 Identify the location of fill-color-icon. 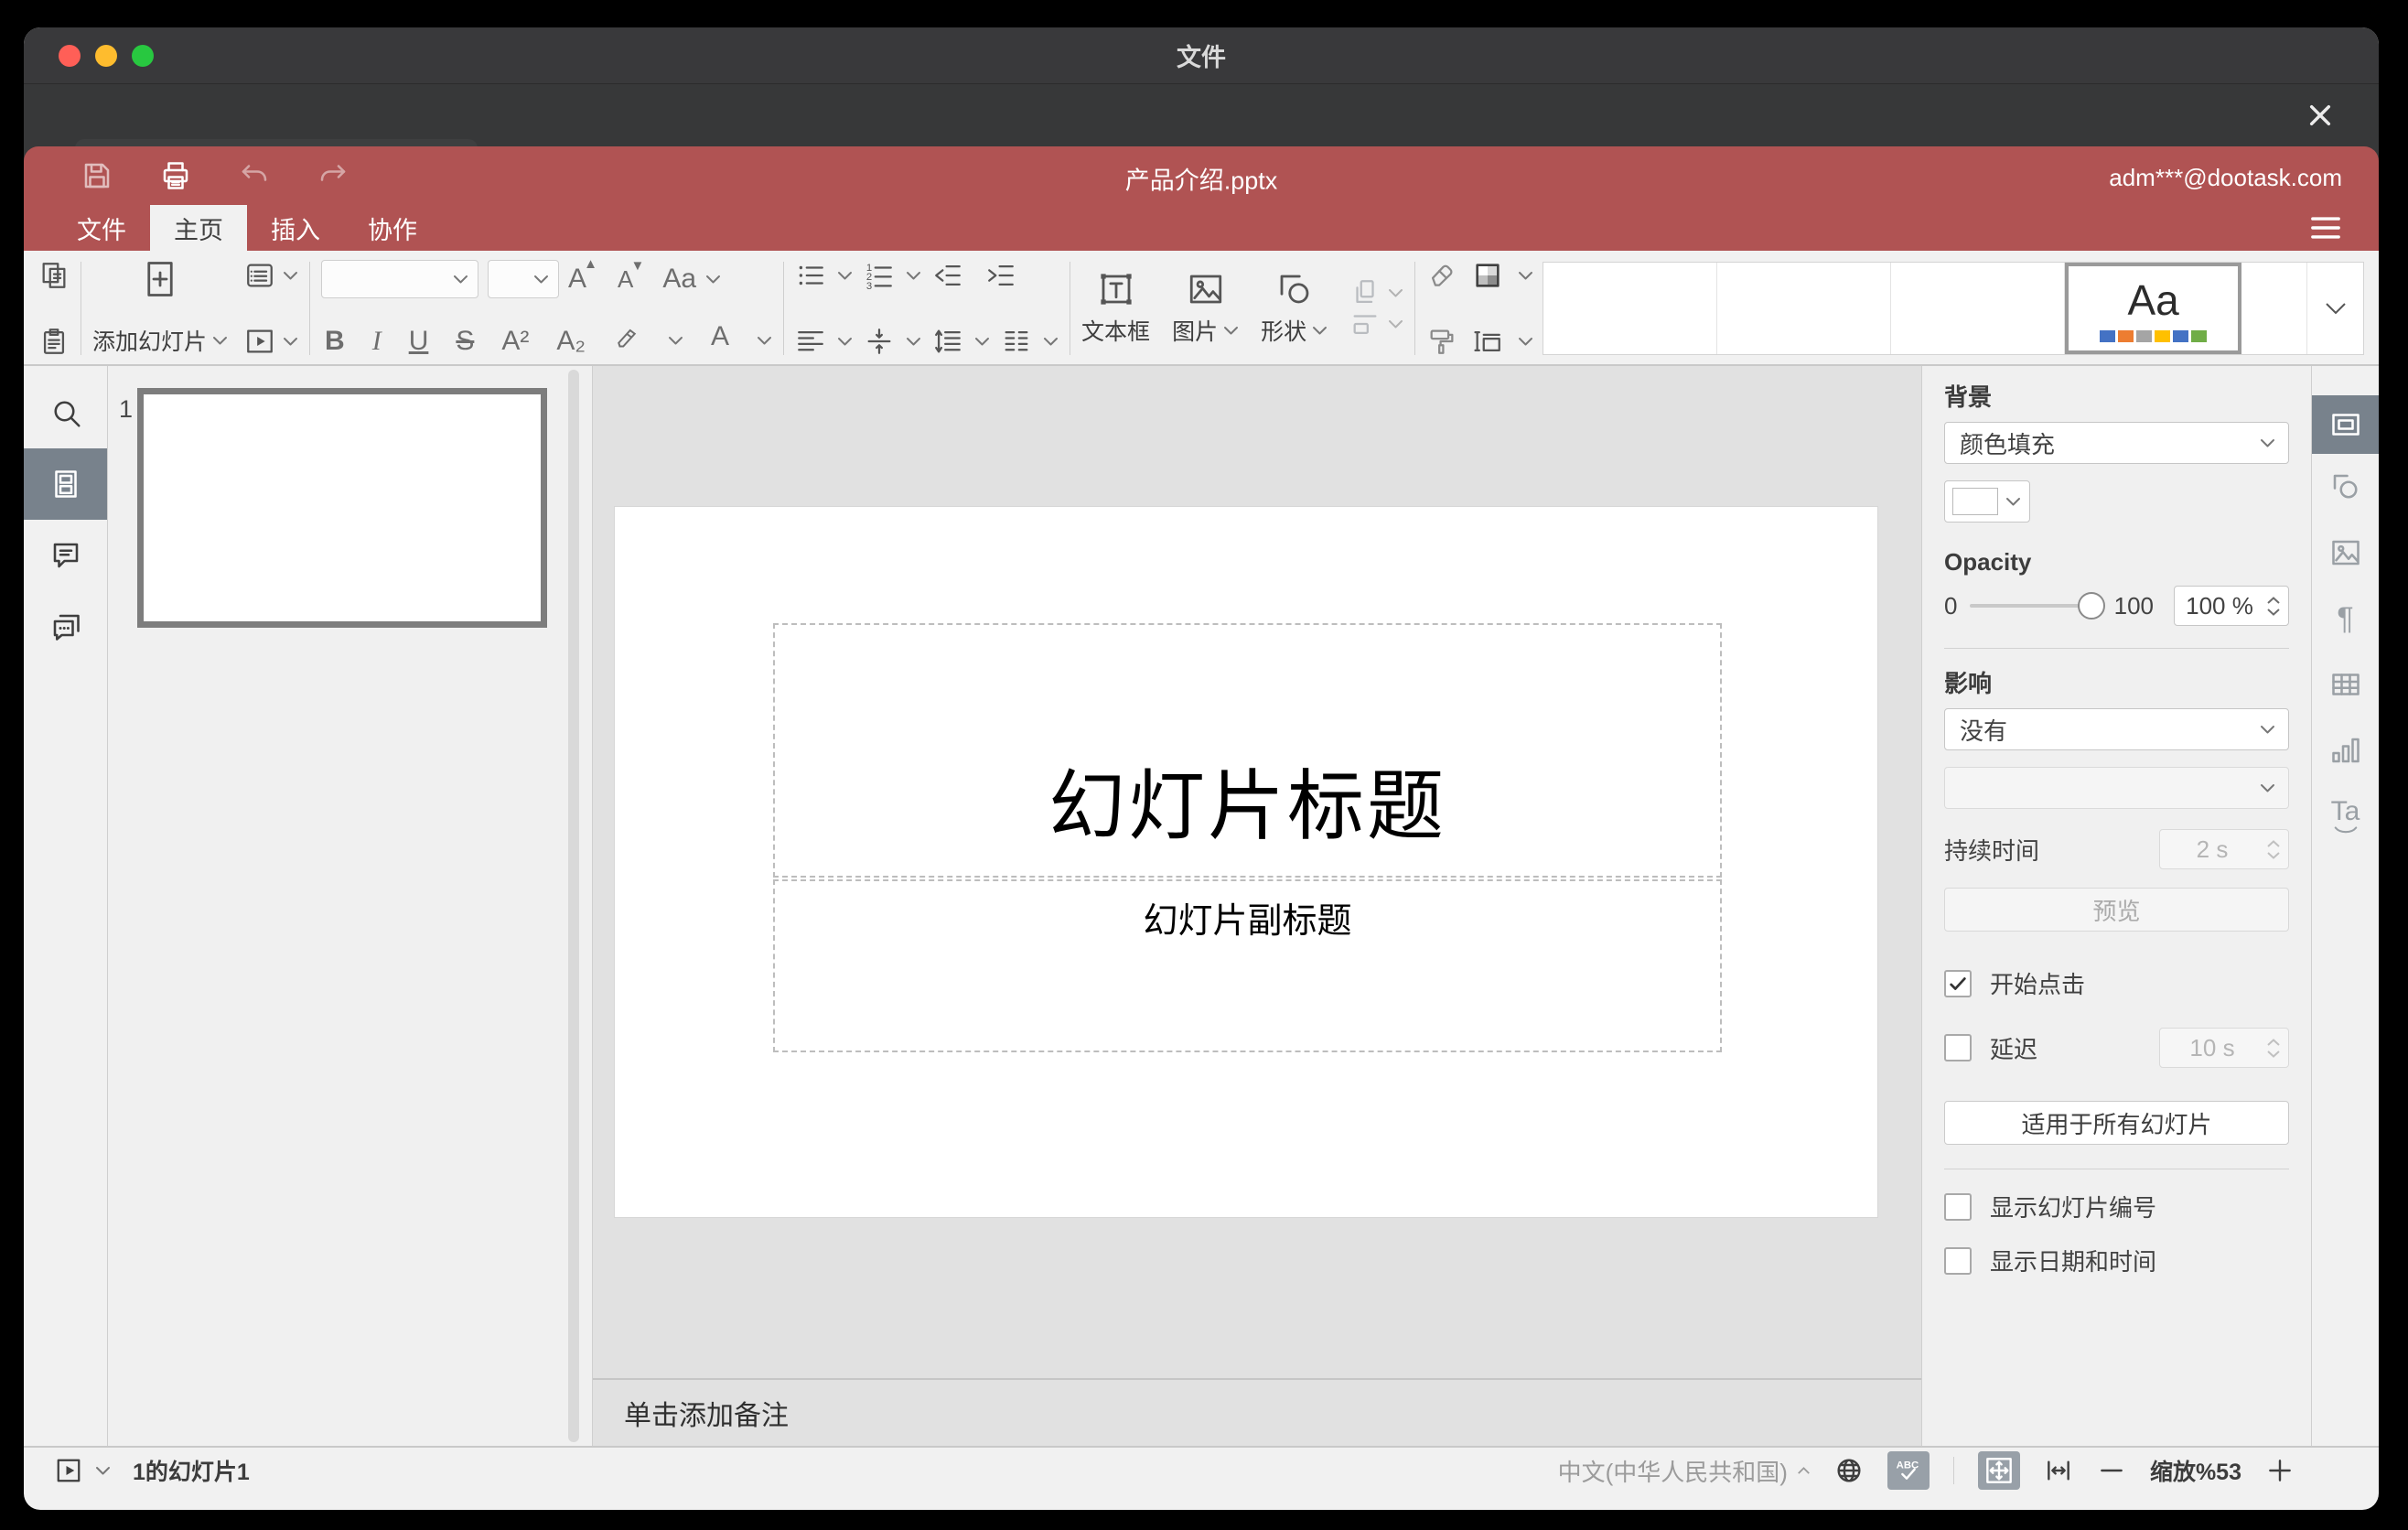
(1487, 275).